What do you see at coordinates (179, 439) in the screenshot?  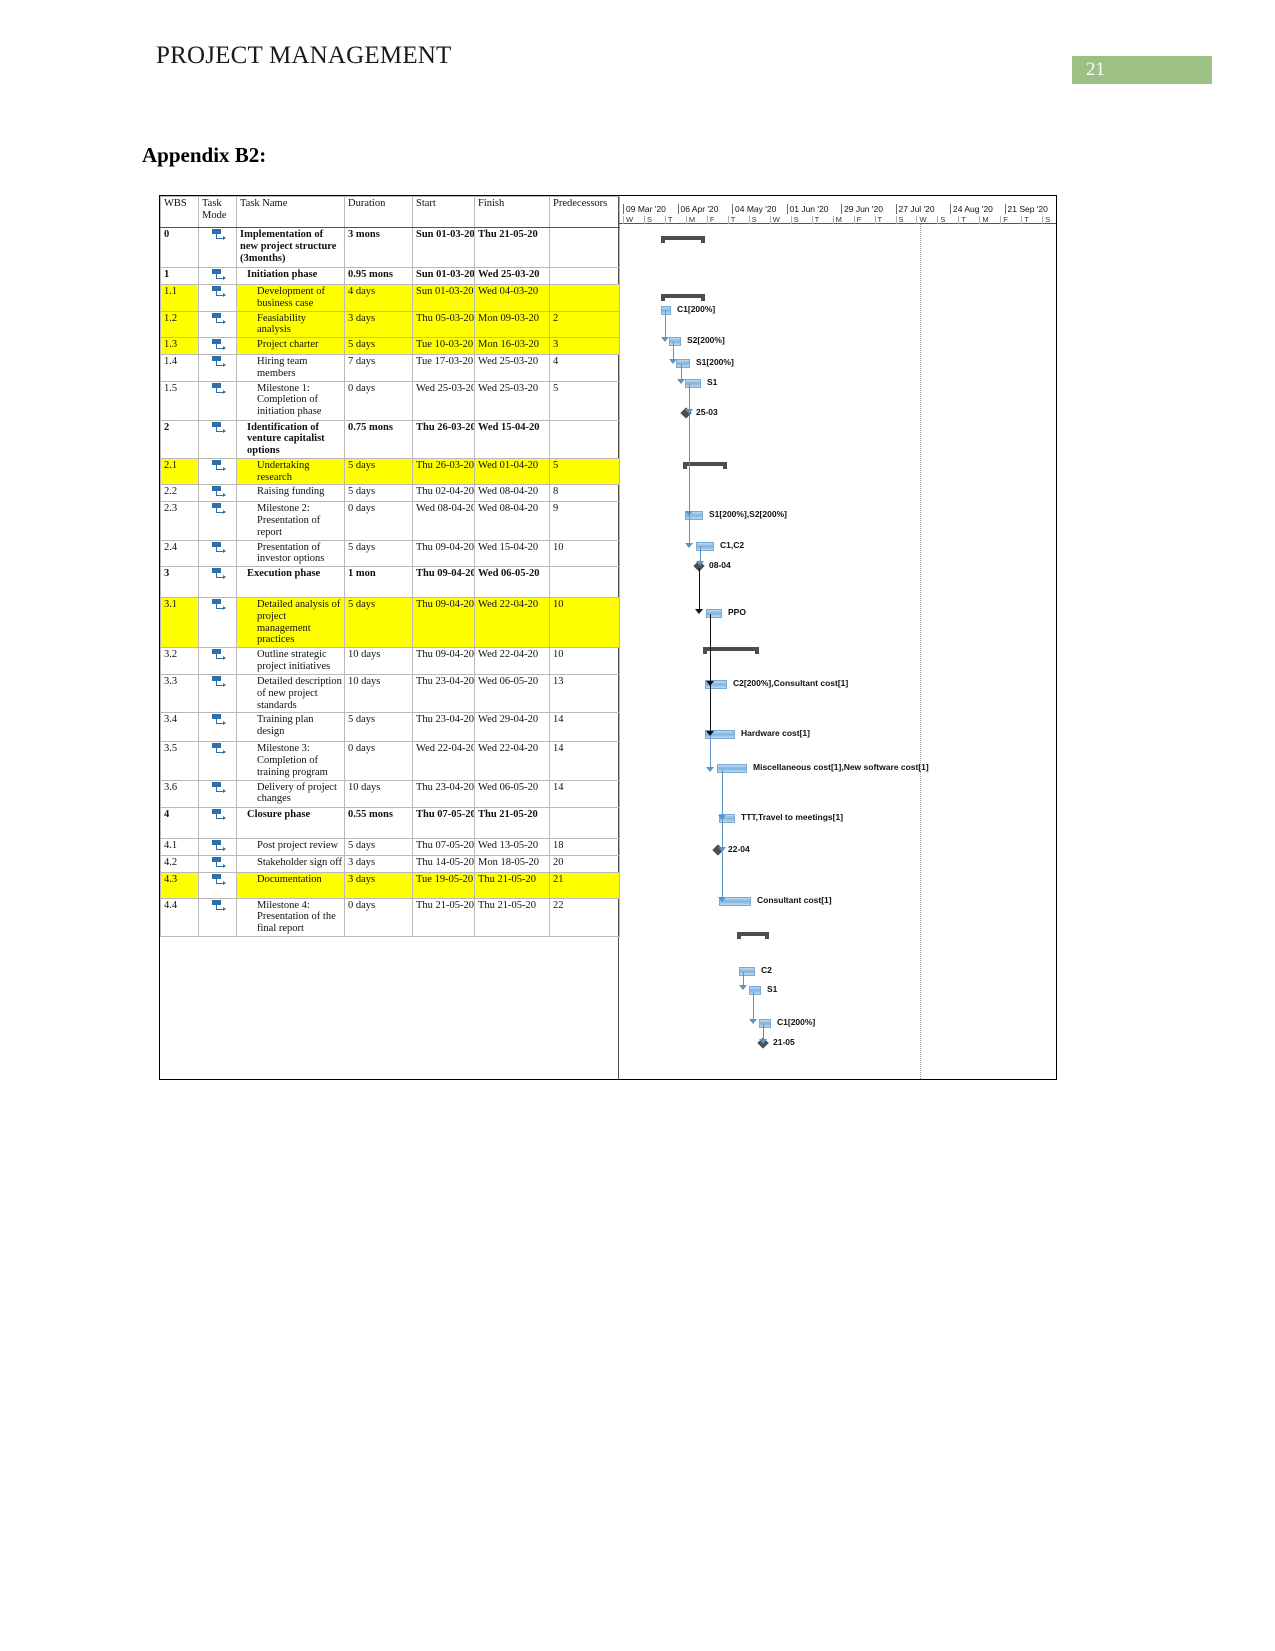 I see `cell-wbs: 2` at bounding box center [179, 439].